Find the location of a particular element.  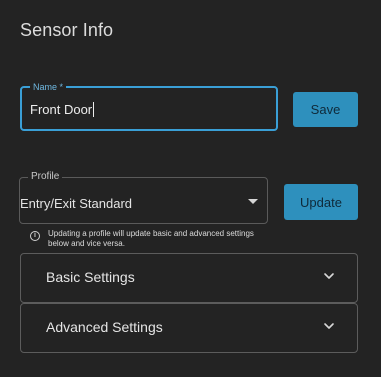

name-input: Front Door is located at coordinates (62, 109).